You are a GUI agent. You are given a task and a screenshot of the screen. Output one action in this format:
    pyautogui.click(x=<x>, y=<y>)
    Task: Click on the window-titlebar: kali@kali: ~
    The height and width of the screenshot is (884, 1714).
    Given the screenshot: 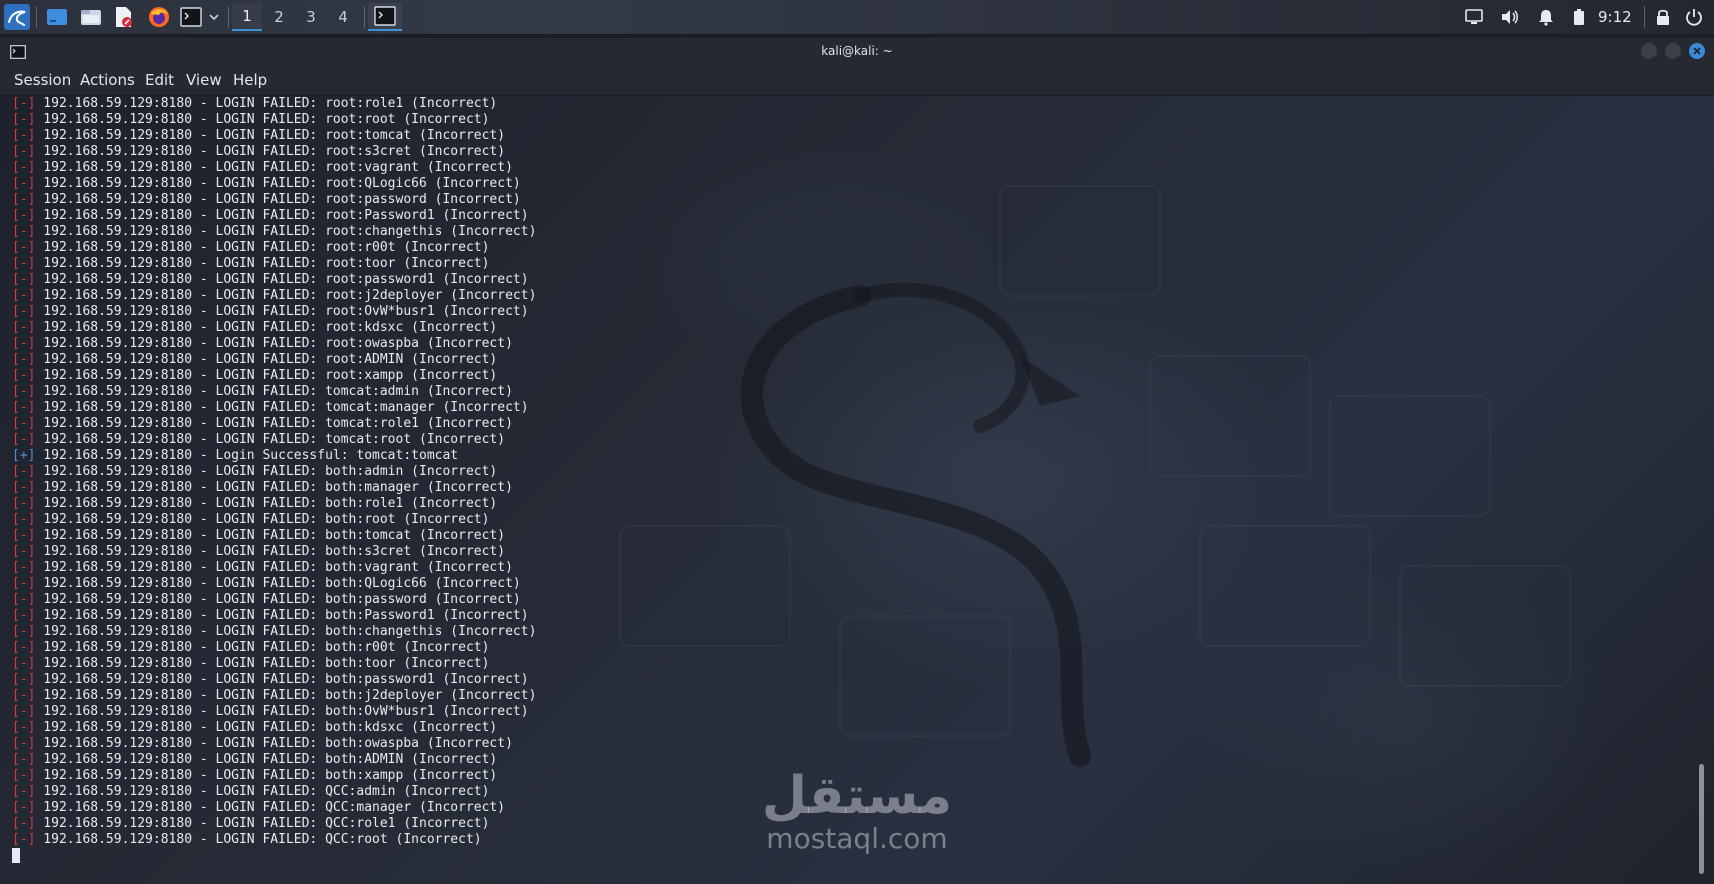 What is the action you would take?
    pyautogui.click(x=857, y=51)
    